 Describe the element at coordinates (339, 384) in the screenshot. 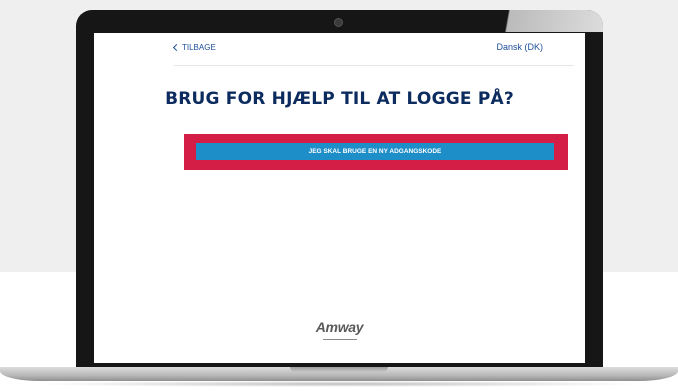

I see `laptop-shadow` at that location.